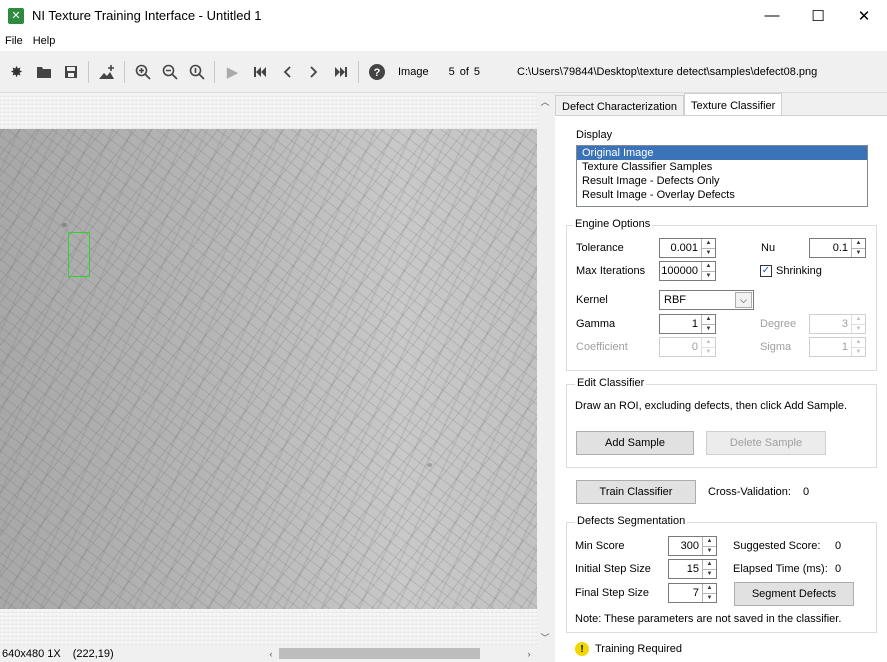 The image size is (887, 662). What do you see at coordinates (16, 72) in the screenshot?
I see `new-icon: ✸` at bounding box center [16, 72].